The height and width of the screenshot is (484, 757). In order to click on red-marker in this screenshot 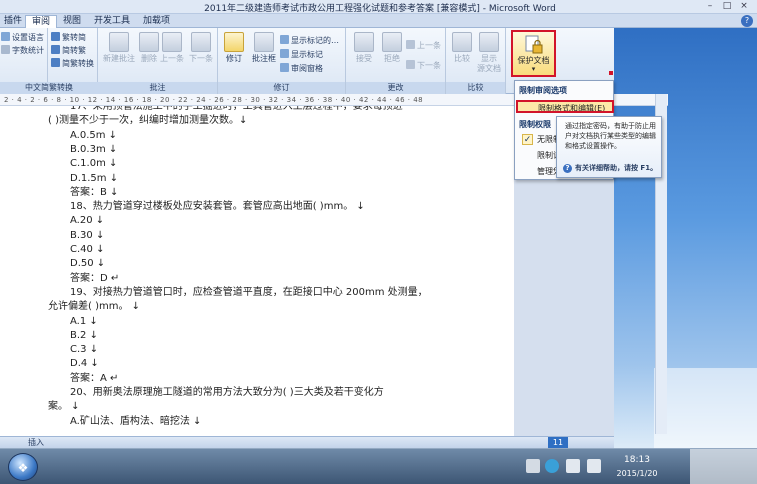, I will do `click(611, 73)`.